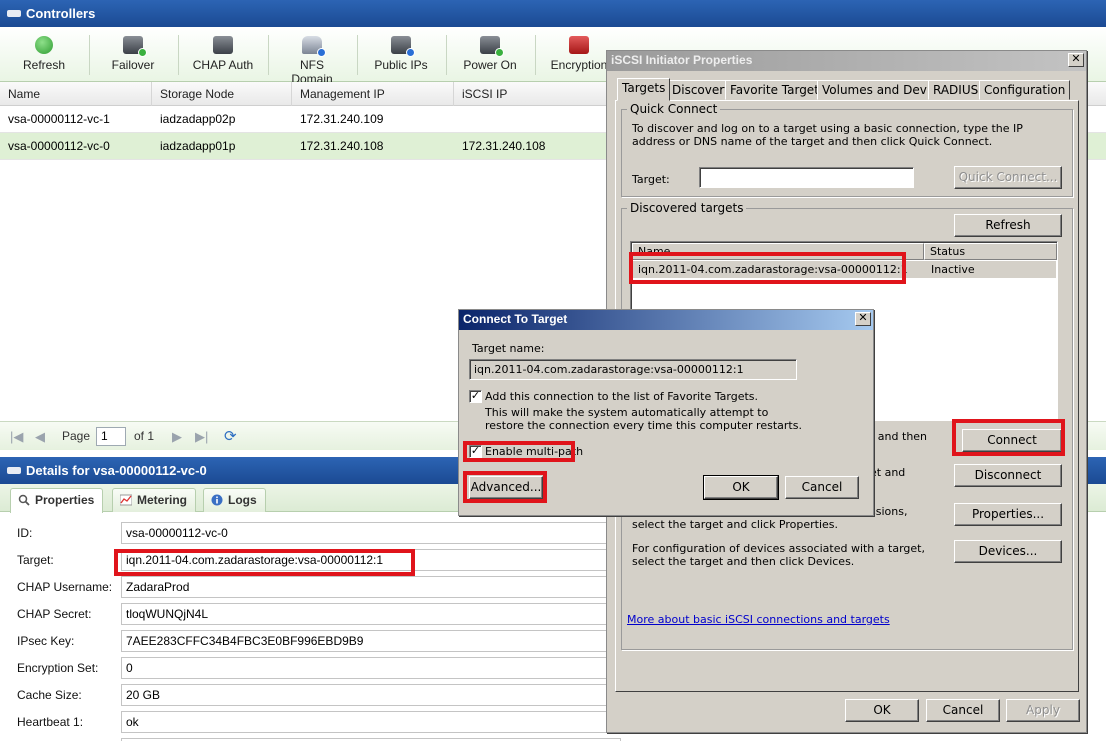 The height and width of the screenshot is (741, 1106). What do you see at coordinates (44, 45) in the screenshot?
I see `refresh-icon` at bounding box center [44, 45].